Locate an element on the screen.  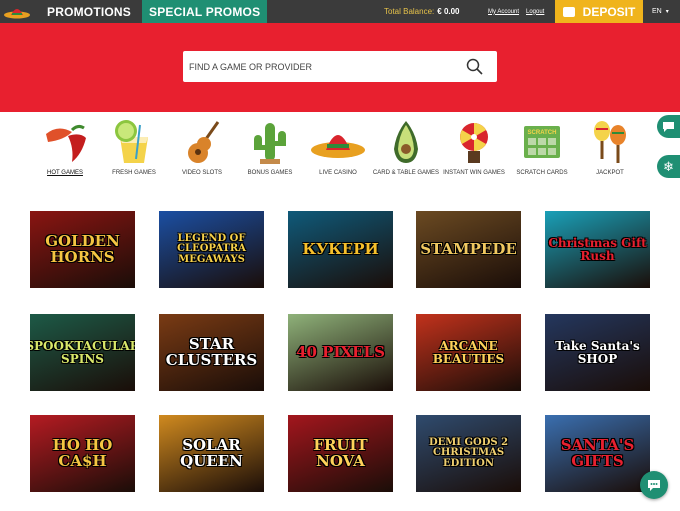
game-title: FRUIT NOVA is located at coordinates (340, 452).